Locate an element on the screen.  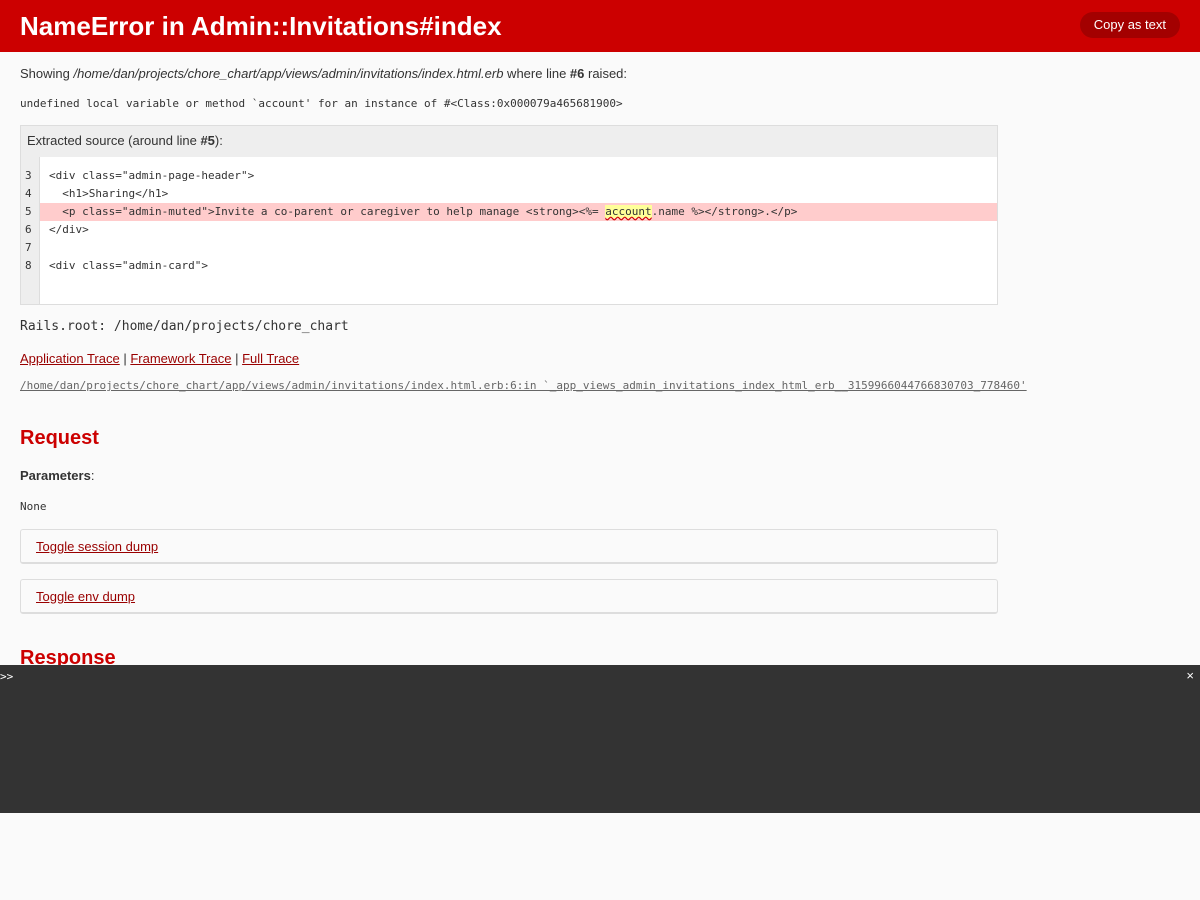
line-code: <div class="admin-page-header"> is located at coordinates (152, 175).